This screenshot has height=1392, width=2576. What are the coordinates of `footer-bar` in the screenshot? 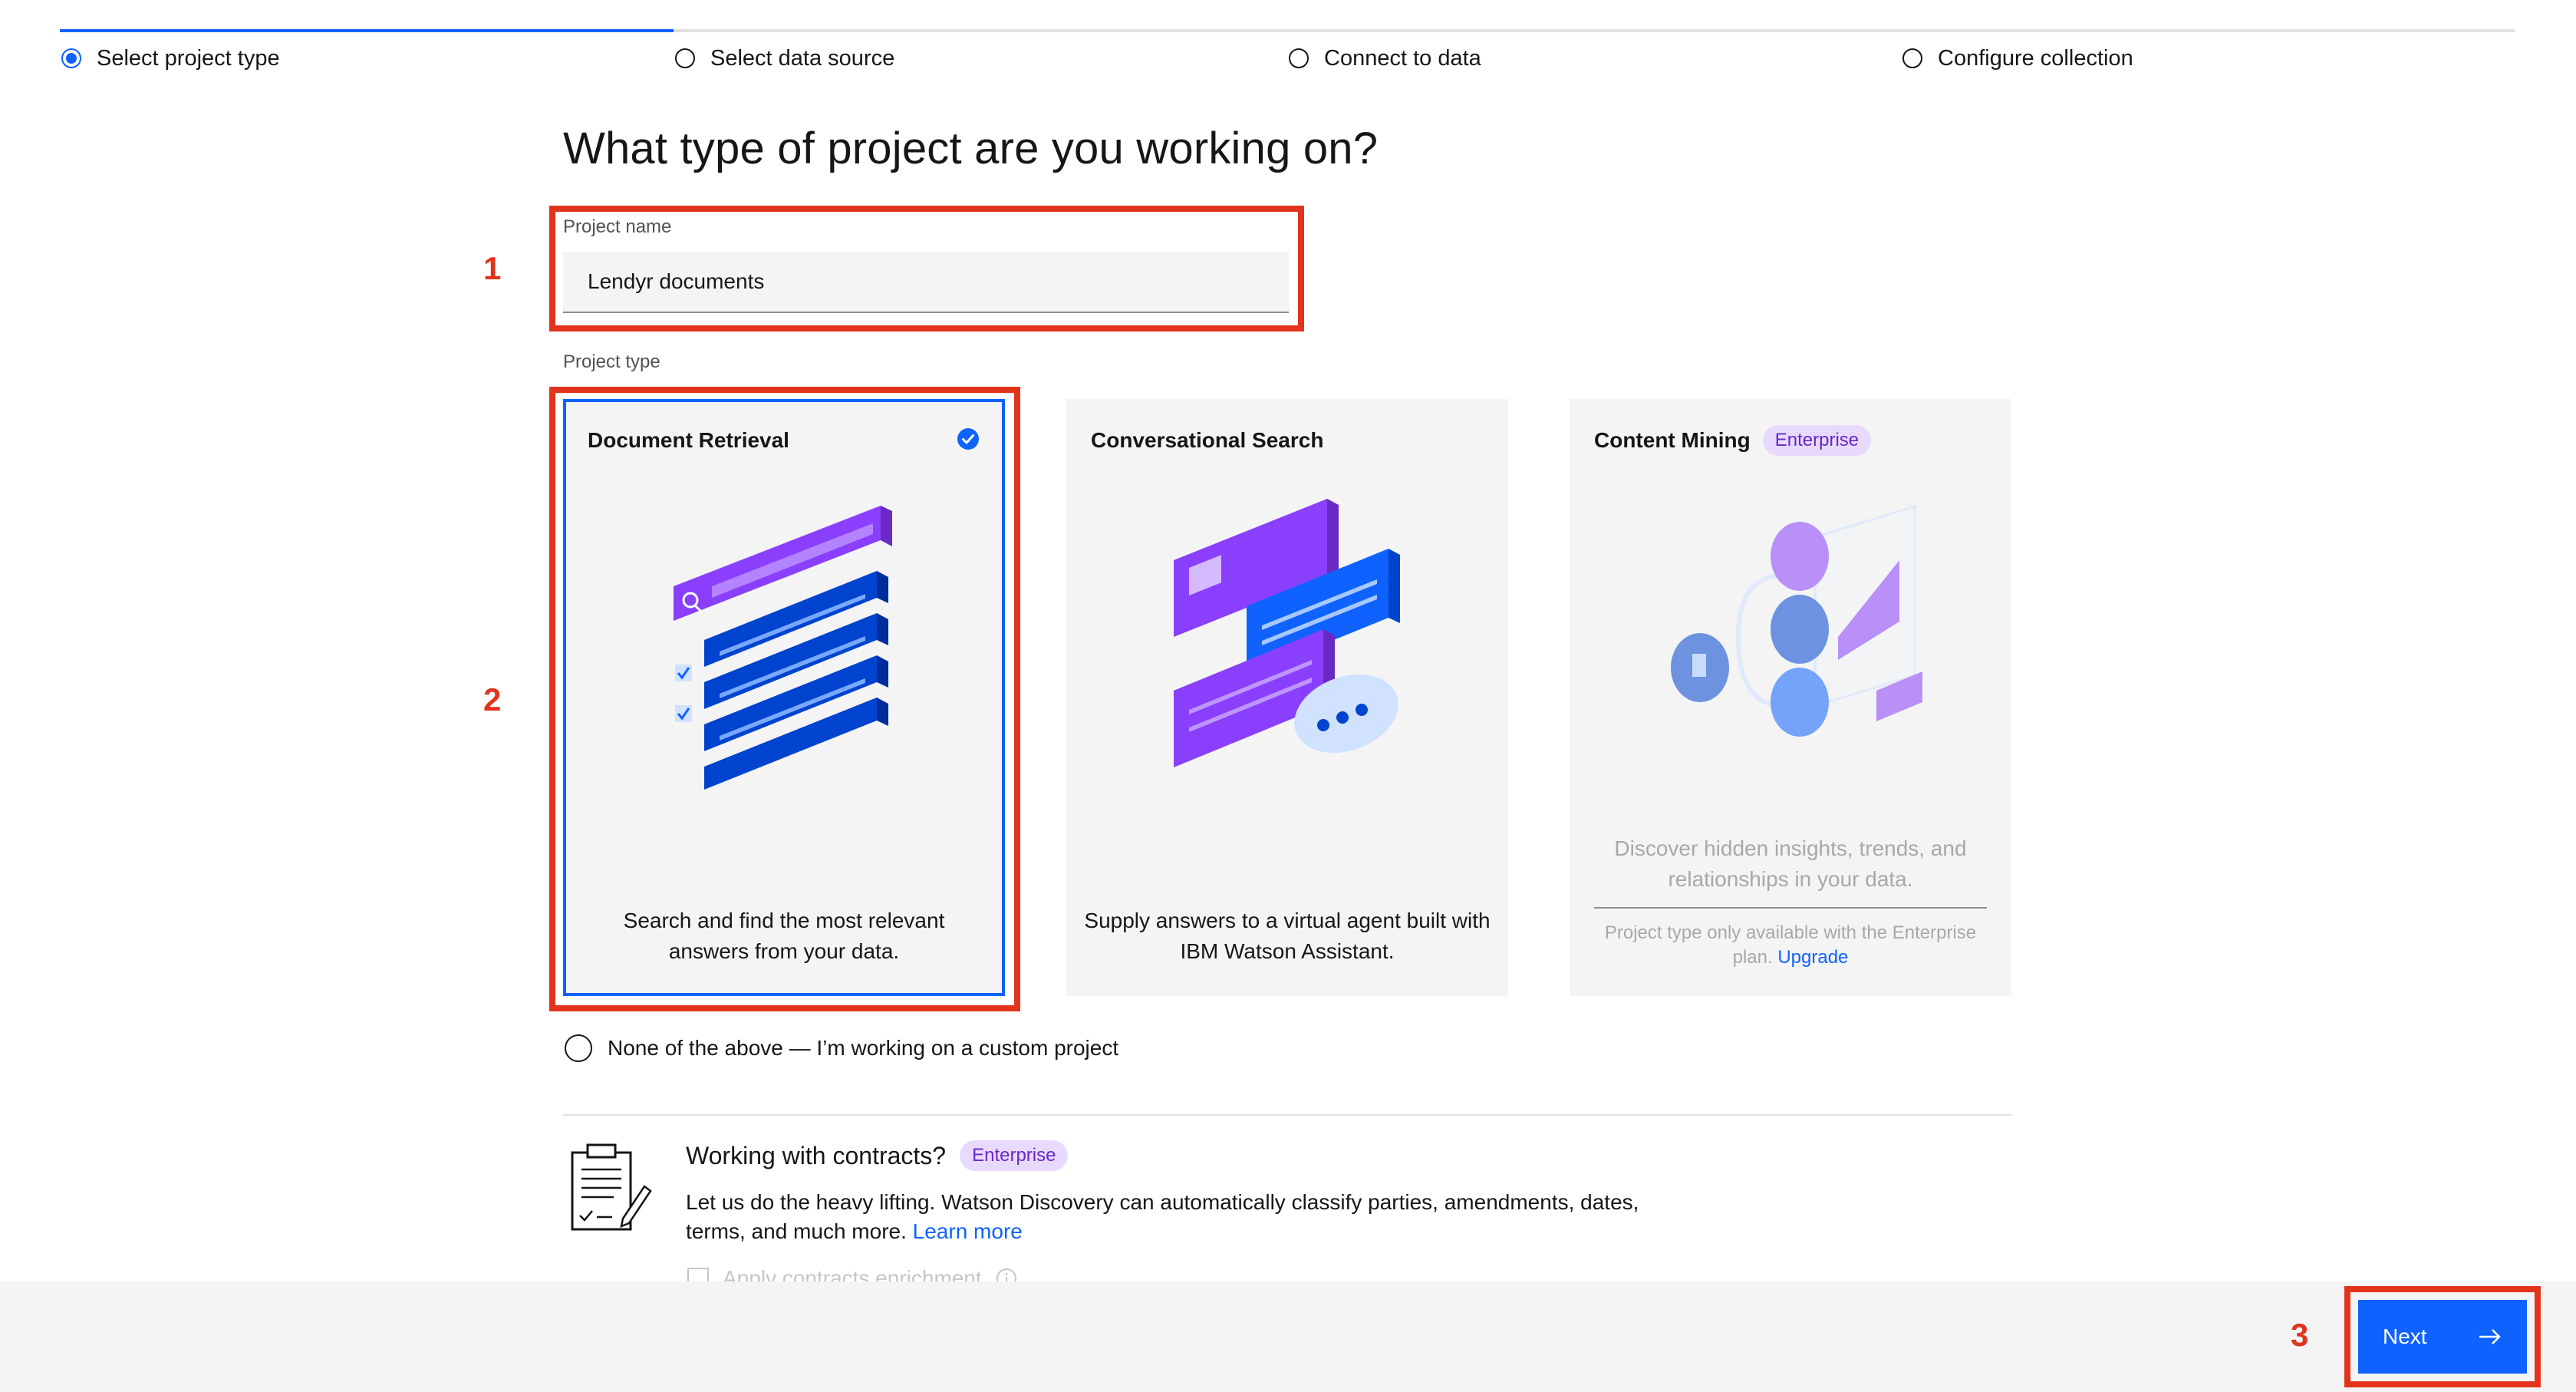 It's located at (1288, 1336).